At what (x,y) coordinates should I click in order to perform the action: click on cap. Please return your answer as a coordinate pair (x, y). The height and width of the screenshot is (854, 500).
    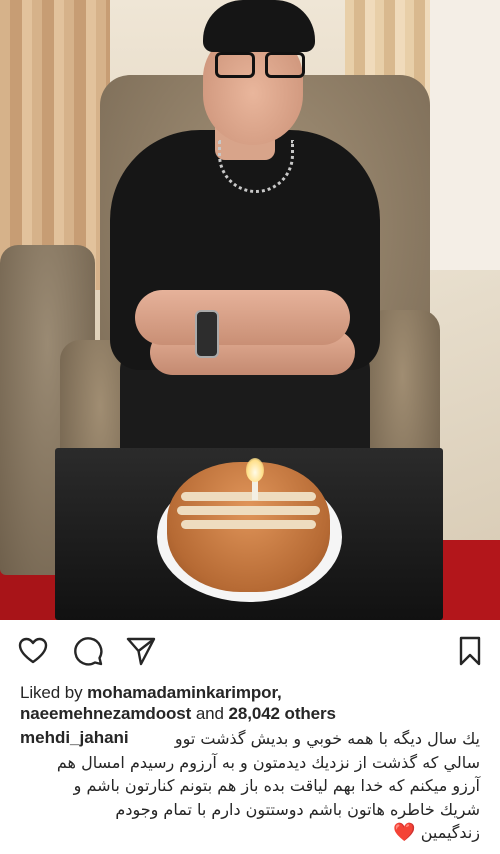
    Looking at the image, I should click on (259, 26).